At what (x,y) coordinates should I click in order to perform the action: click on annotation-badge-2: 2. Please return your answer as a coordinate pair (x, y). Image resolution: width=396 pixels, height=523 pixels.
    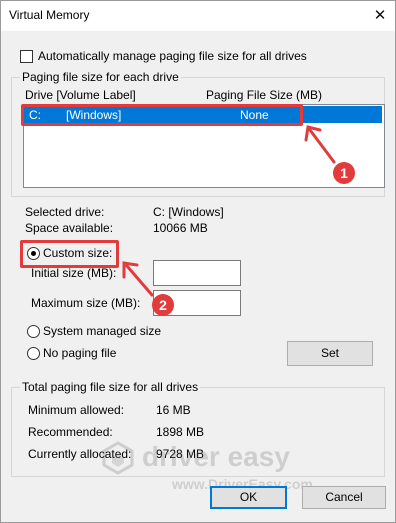
    Looking at the image, I should click on (163, 305).